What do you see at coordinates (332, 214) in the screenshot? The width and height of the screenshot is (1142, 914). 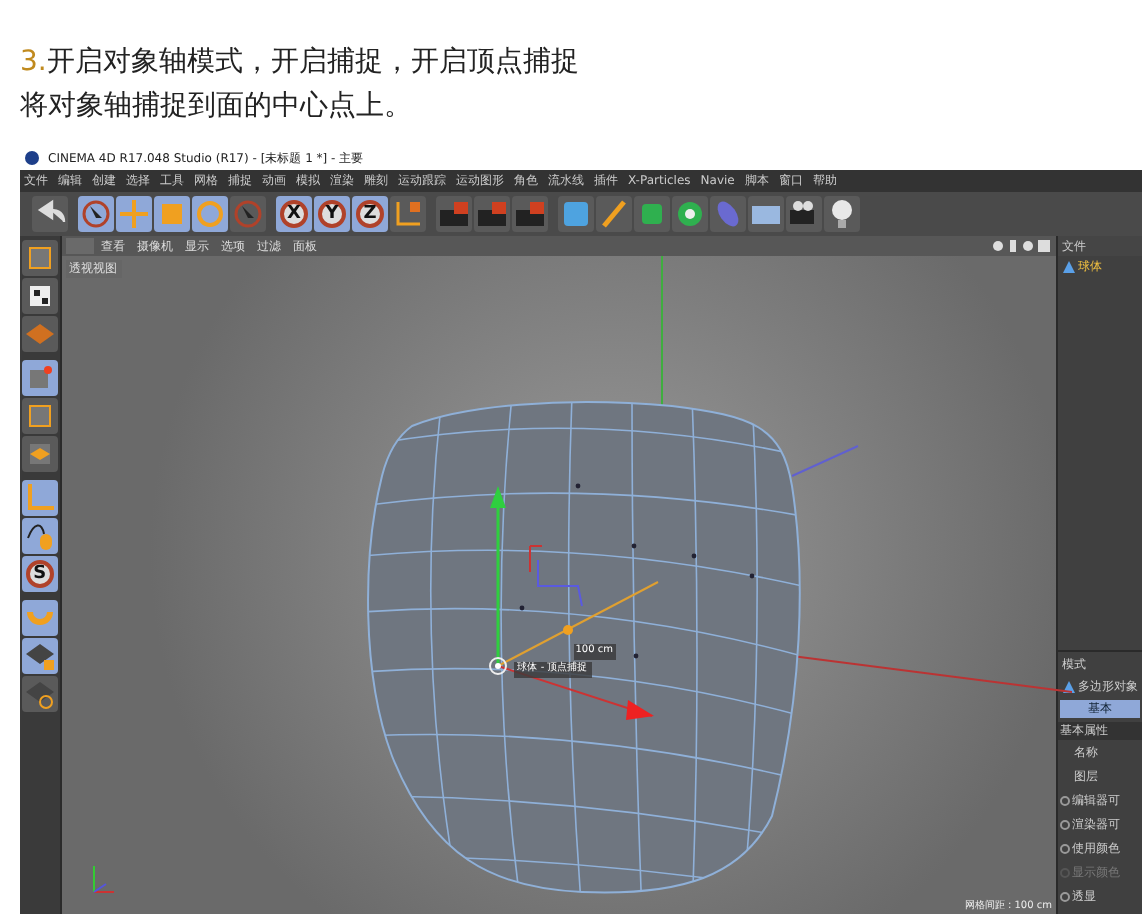 I see `axis-lock-button: Y` at bounding box center [332, 214].